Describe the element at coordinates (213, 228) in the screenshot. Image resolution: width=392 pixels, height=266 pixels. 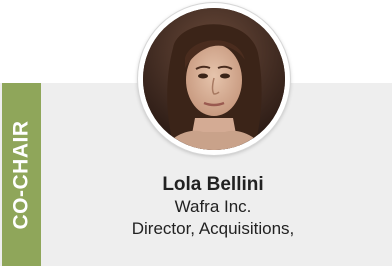
I see `speaker-title: Director, Acquisitions,` at that location.